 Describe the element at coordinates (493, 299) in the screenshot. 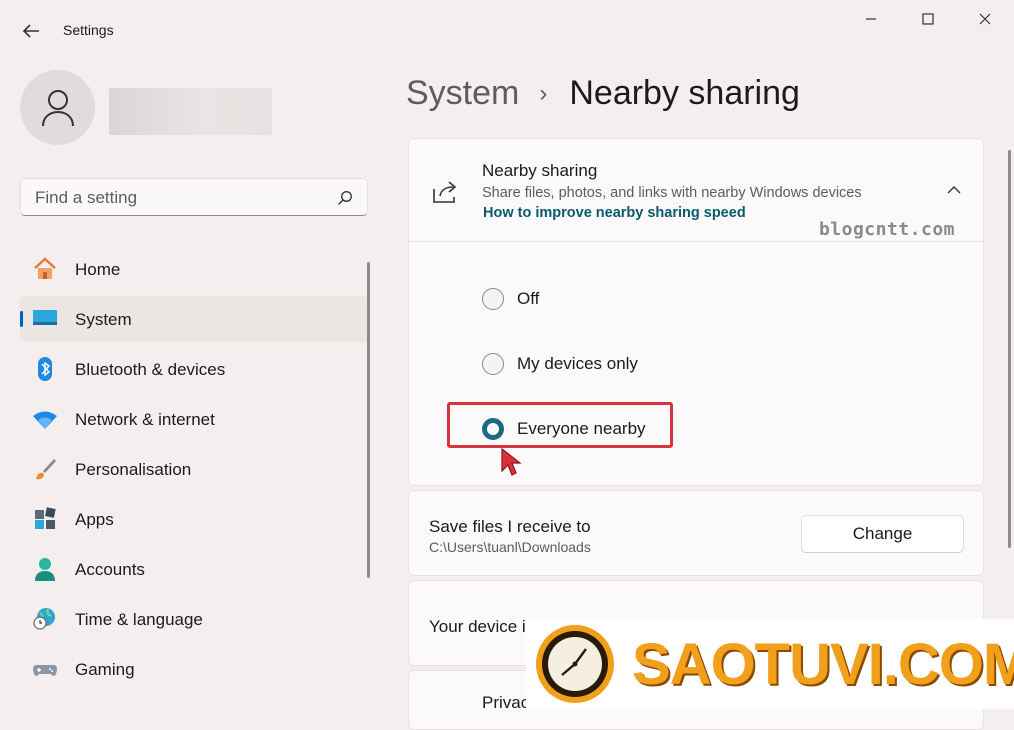

I see `radio-off` at that location.